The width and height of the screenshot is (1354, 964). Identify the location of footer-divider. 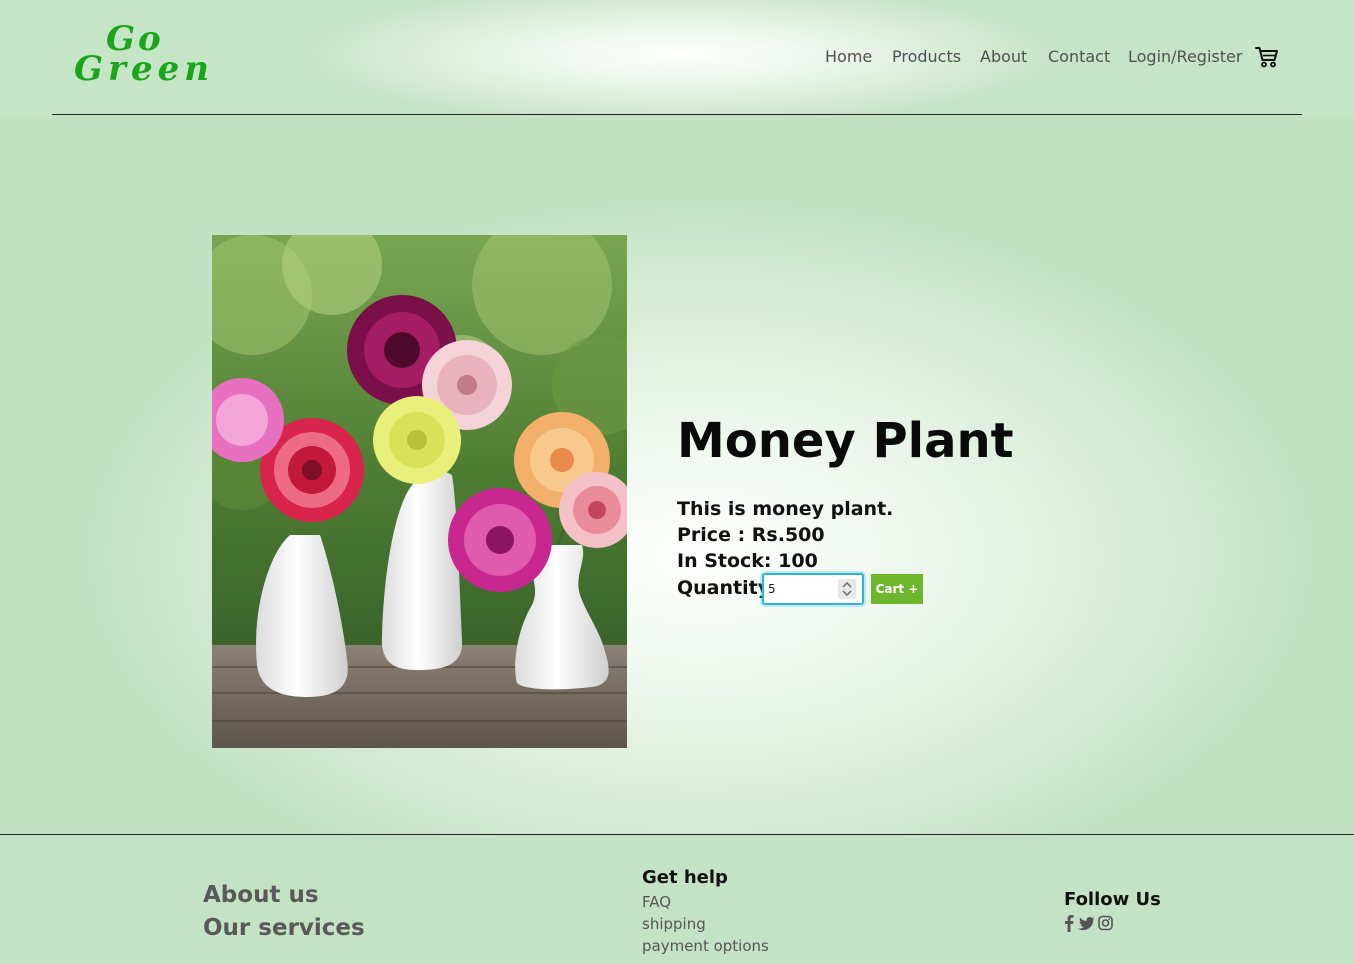
(677, 834).